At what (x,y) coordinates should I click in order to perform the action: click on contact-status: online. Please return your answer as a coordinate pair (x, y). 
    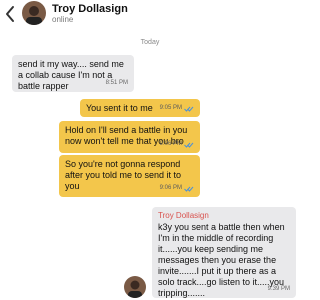
    Looking at the image, I should click on (63, 19).